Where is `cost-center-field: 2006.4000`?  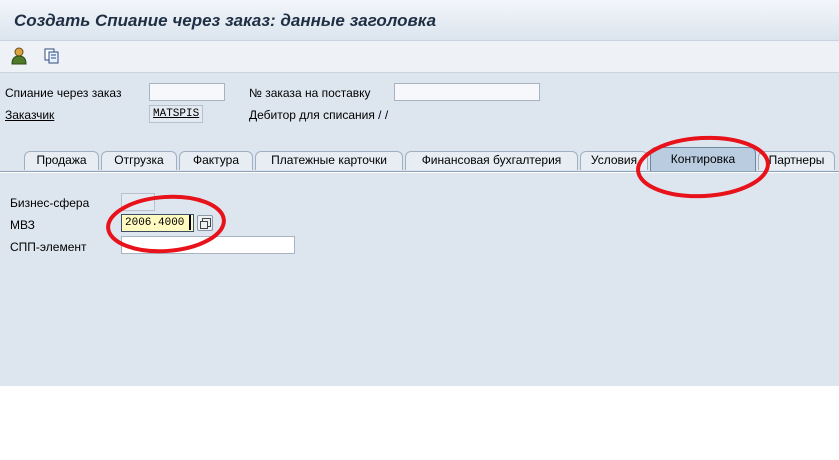 cost-center-field: 2006.4000 is located at coordinates (157, 223).